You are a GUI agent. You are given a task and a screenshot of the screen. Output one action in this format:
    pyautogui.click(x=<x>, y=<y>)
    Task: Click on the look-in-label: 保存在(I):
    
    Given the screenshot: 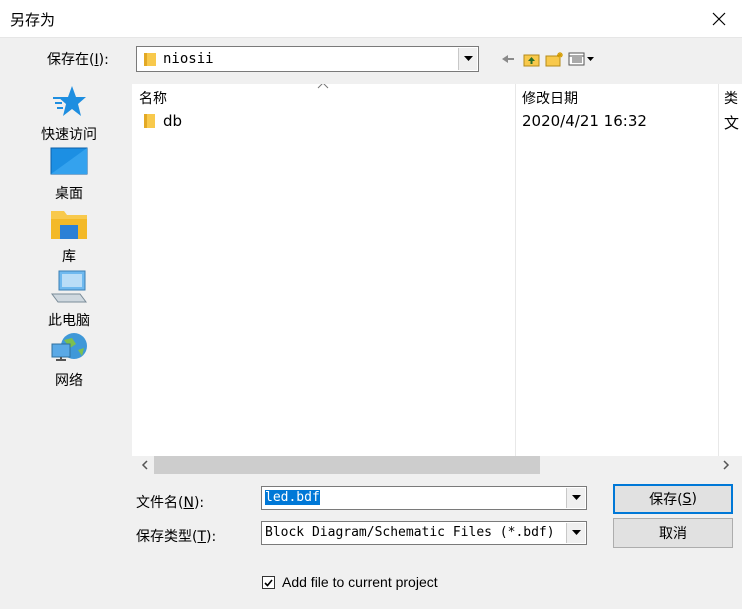 What is the action you would take?
    pyautogui.click(x=78, y=60)
    